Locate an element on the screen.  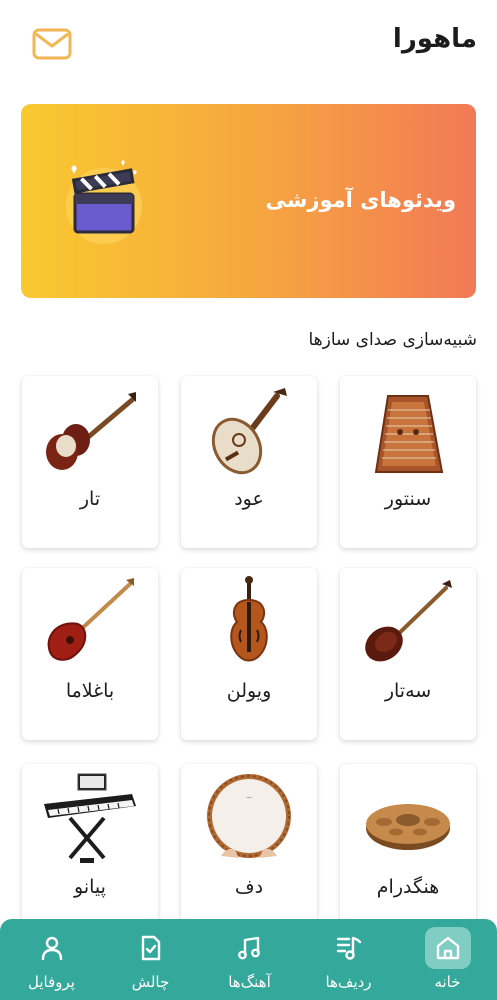
instrument-card-tar: تار is located at coordinates (90, 462).